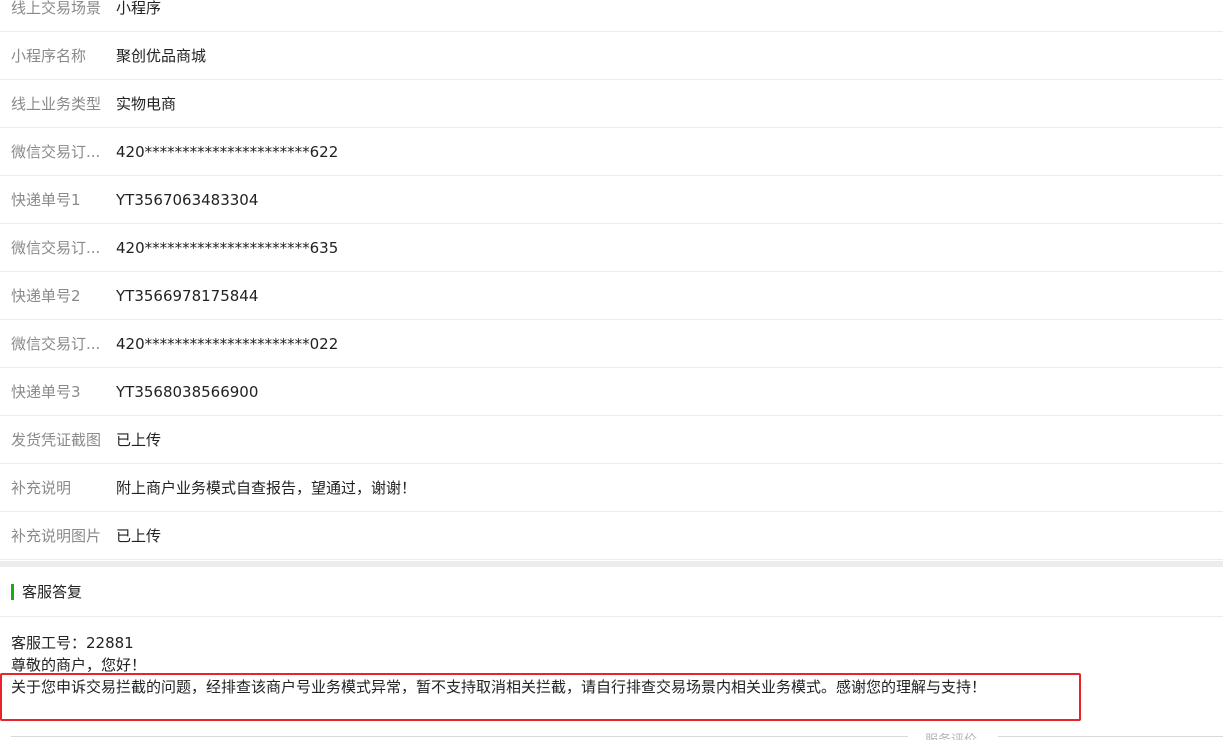 The width and height of the screenshot is (1223, 740). Describe the element at coordinates (46, 296) in the screenshot. I see `detail-label: 快递单号2` at that location.